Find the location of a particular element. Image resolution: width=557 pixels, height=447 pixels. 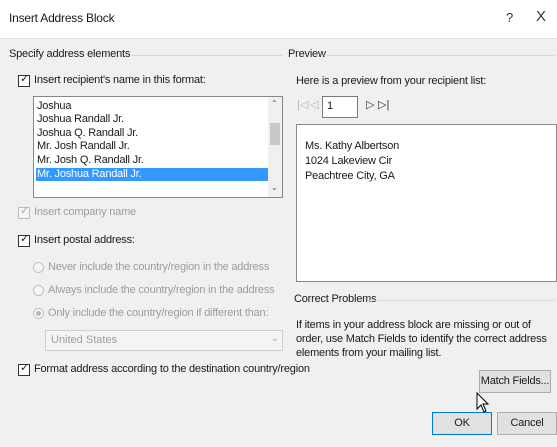

list-item-selected: Mr. Joshua Randall Jr. is located at coordinates (152, 174).